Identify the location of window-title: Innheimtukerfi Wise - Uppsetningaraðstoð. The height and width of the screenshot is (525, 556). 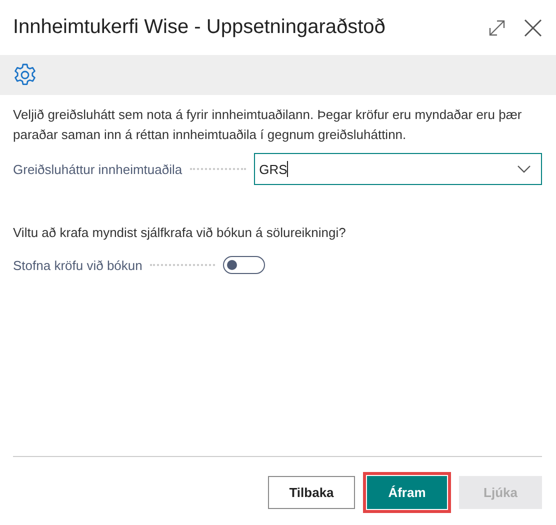
(199, 27).